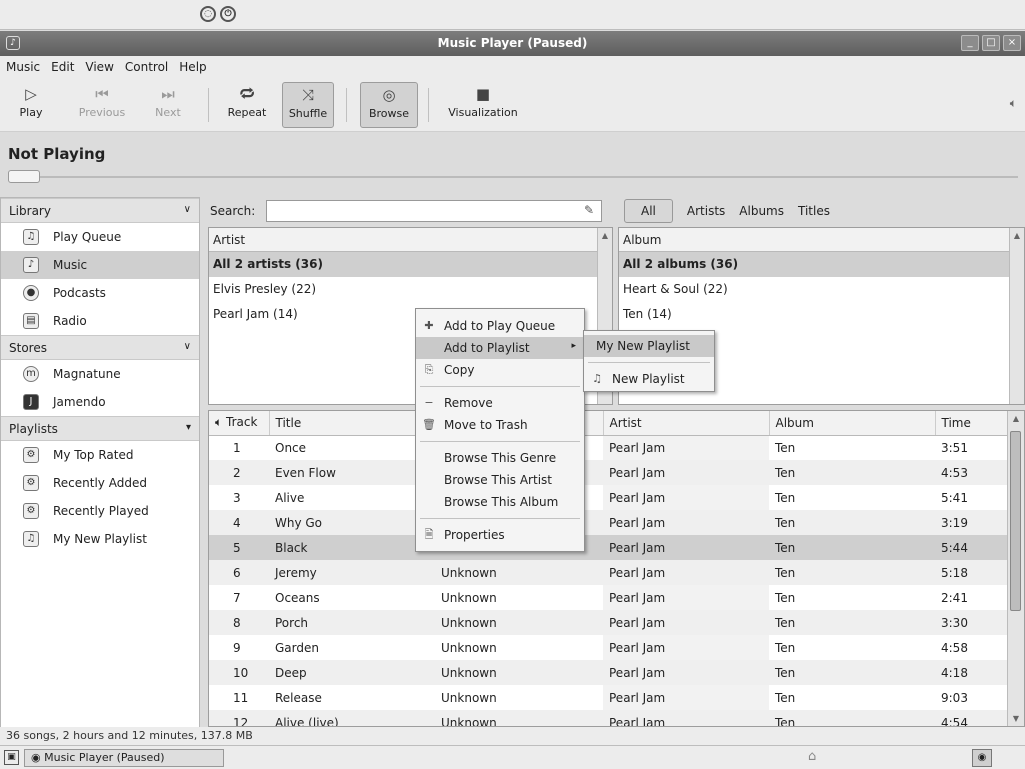  I want to click on browse-button: ◎ Browse, so click(389, 105).